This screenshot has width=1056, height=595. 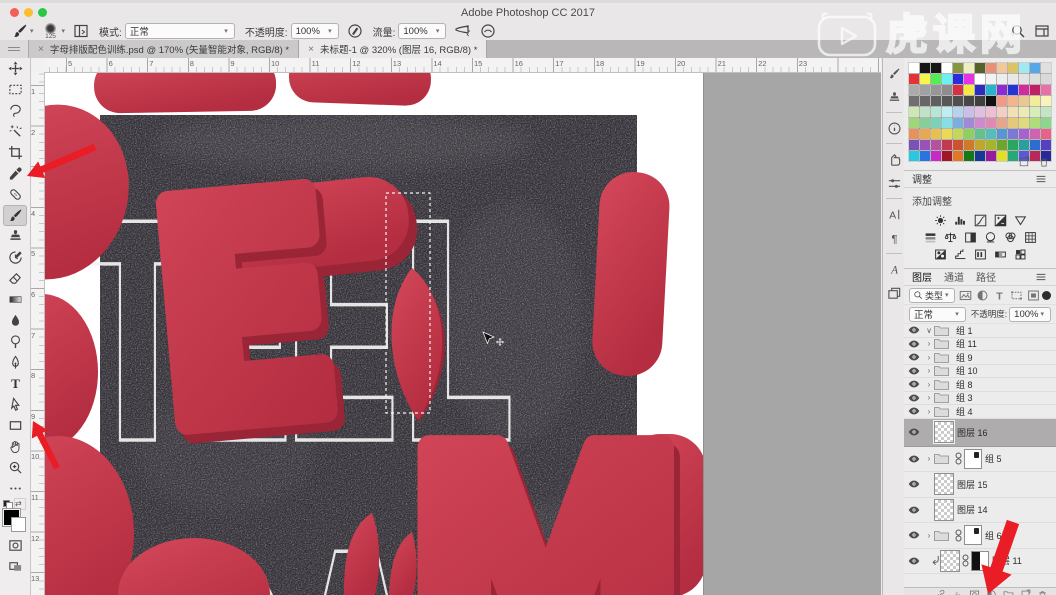 What do you see at coordinates (164, 49) in the screenshot?
I see `document-tab-1: × 字母排版配色训练.psd @ 170% (矢量智能对象, RGB/8) *` at bounding box center [164, 49].